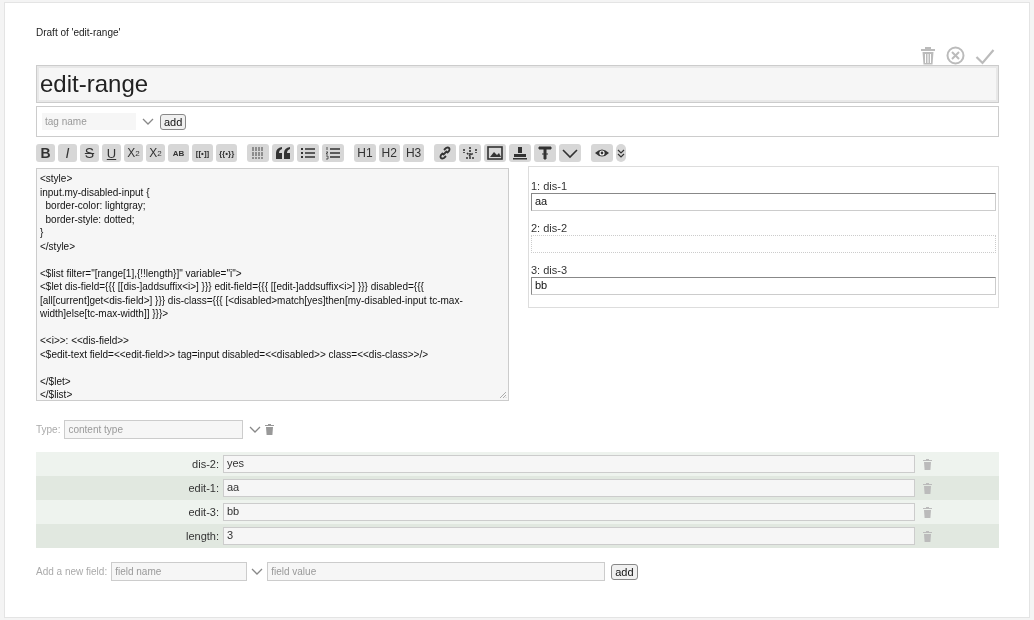 The width and height of the screenshot is (1034, 620). I want to click on toolbar-button: U, so click(111, 153).